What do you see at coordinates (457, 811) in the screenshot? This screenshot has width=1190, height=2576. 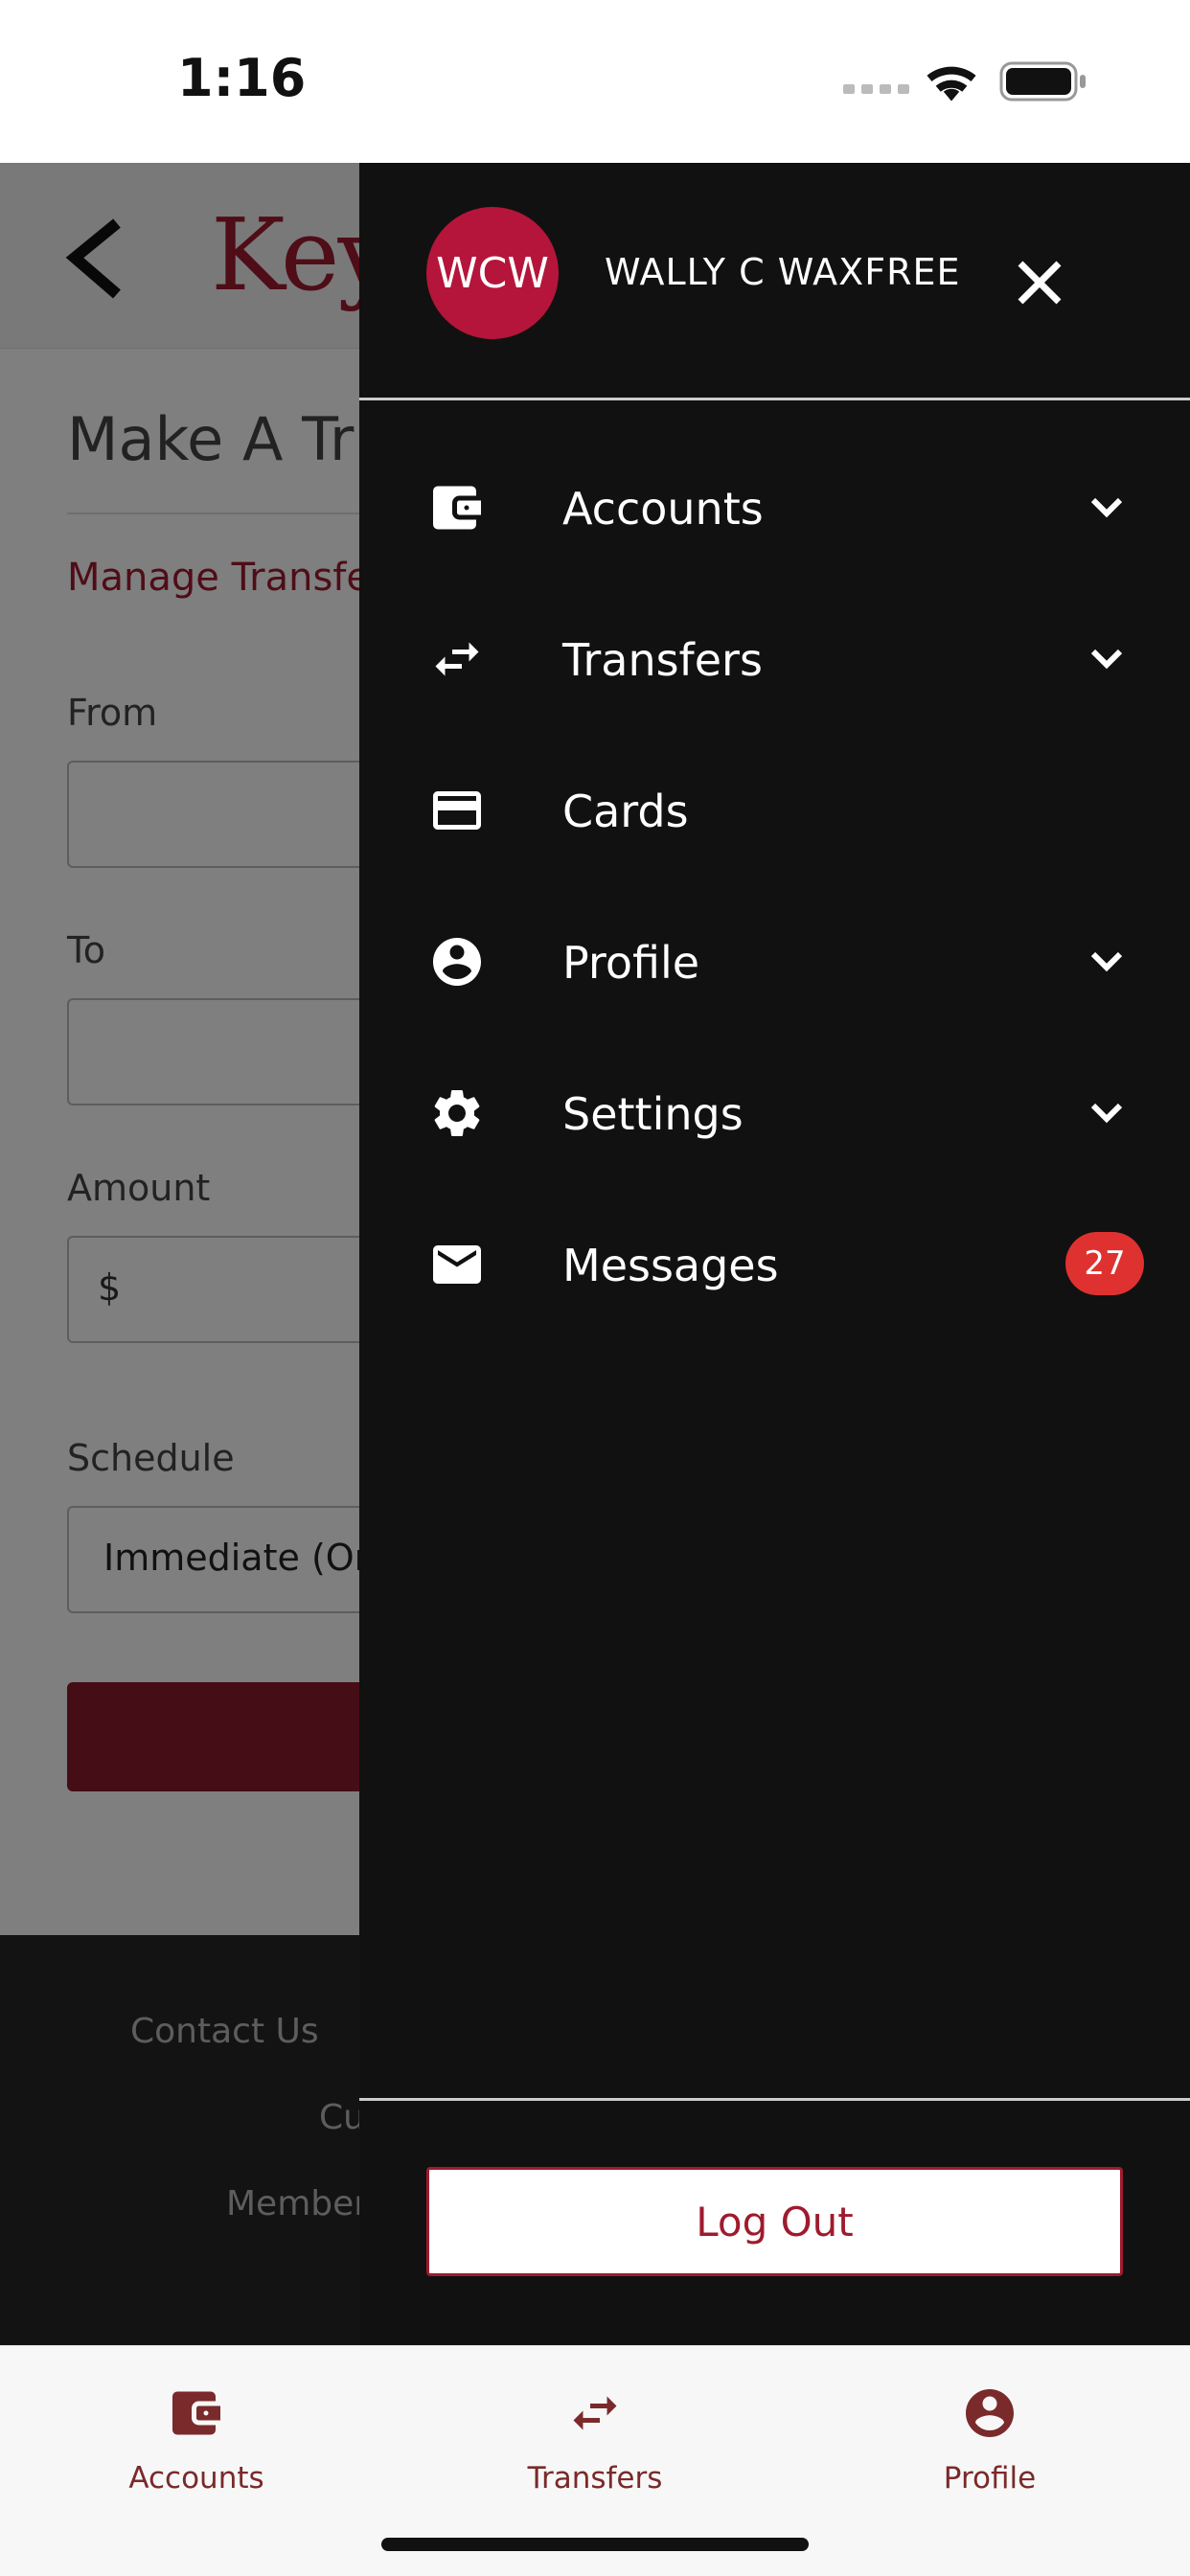 I see `credit-card-icon` at bounding box center [457, 811].